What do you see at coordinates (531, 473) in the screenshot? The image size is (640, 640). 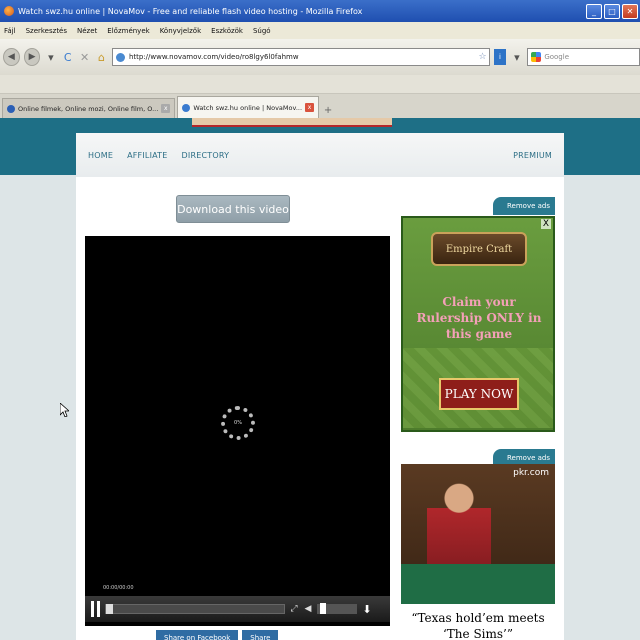 I see `pkr-brand: pkr.com` at bounding box center [531, 473].